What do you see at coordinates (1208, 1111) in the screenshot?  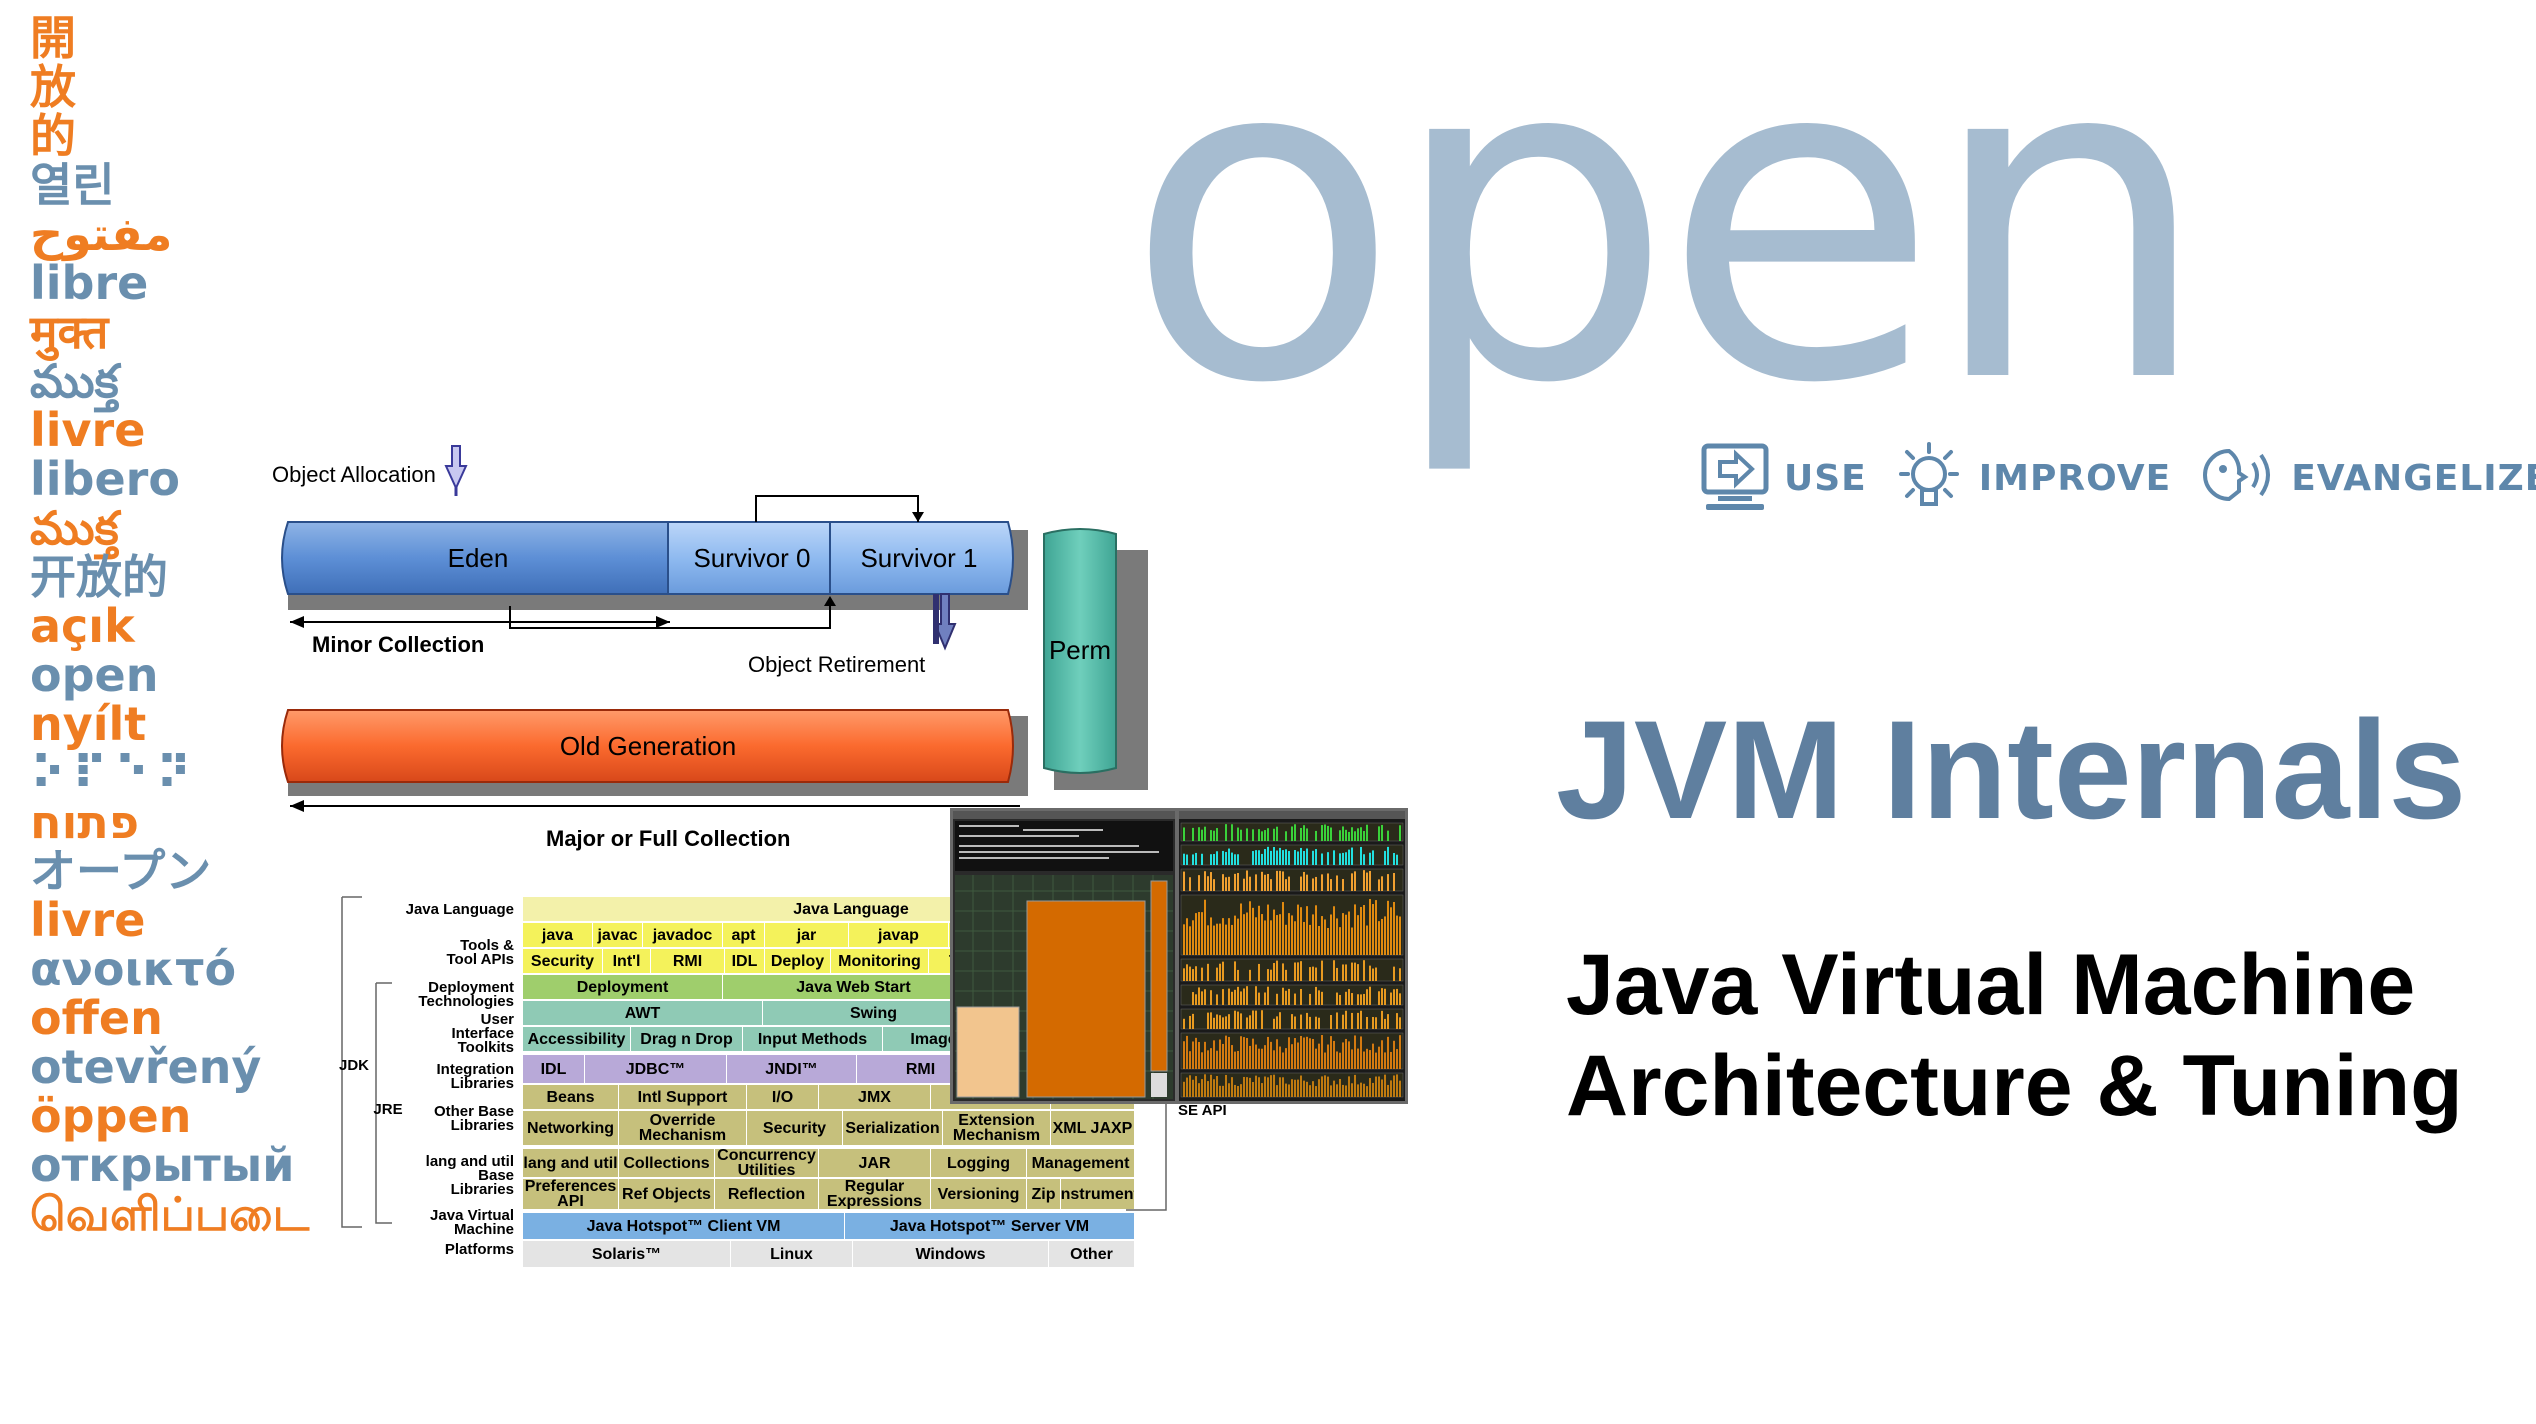 I see `se-api-label: SE API` at bounding box center [1208, 1111].